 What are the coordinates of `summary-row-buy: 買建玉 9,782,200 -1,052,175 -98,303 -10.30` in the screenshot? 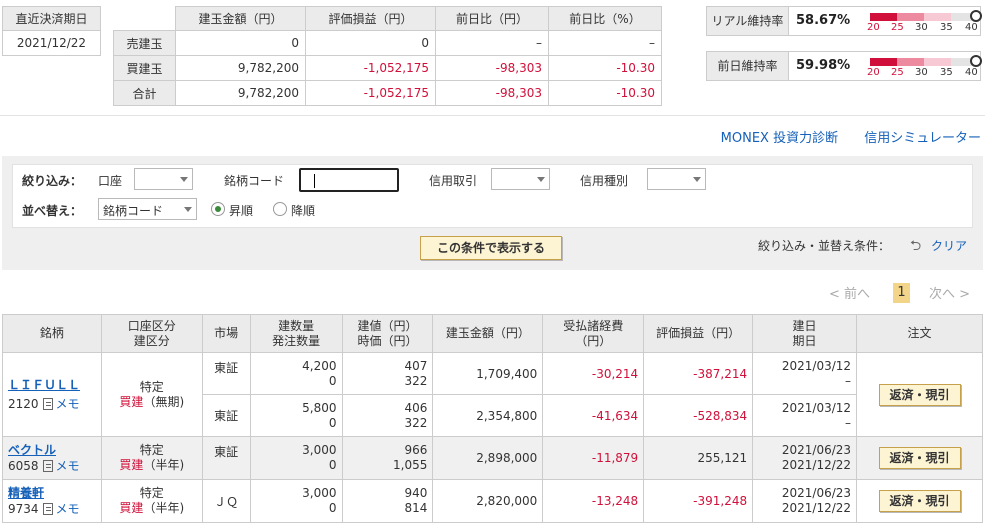 It's located at (387, 68).